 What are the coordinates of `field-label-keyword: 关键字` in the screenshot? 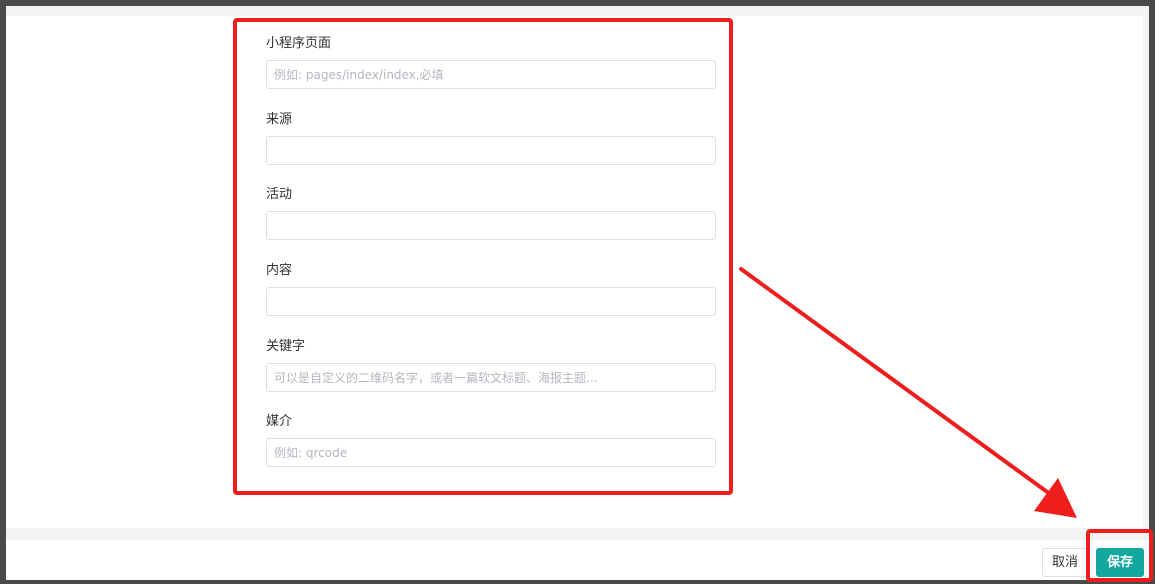 It's located at (286, 346).